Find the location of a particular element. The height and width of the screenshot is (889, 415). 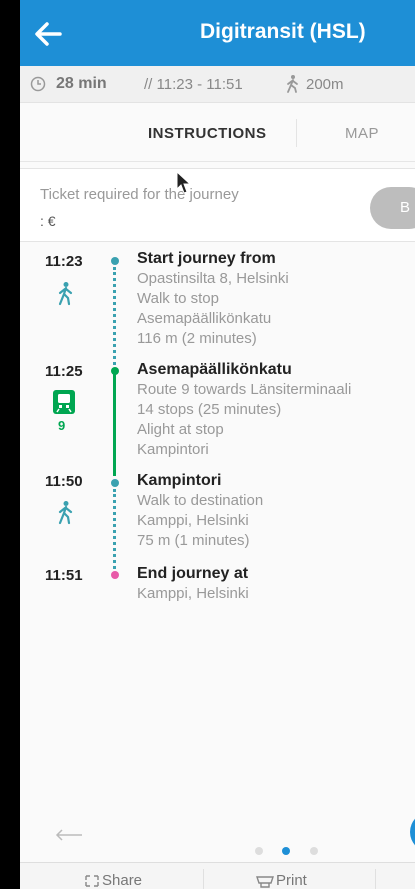

pager-back-arrow-icon is located at coordinates (69, 835).